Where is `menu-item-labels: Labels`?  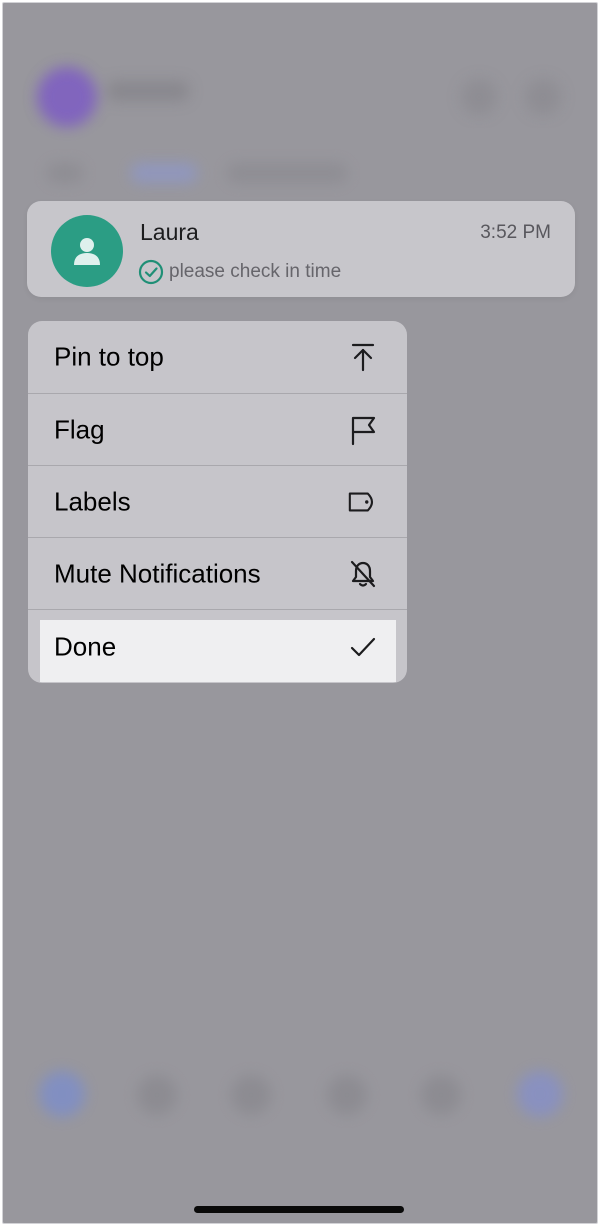 menu-item-labels: Labels is located at coordinates (217, 501).